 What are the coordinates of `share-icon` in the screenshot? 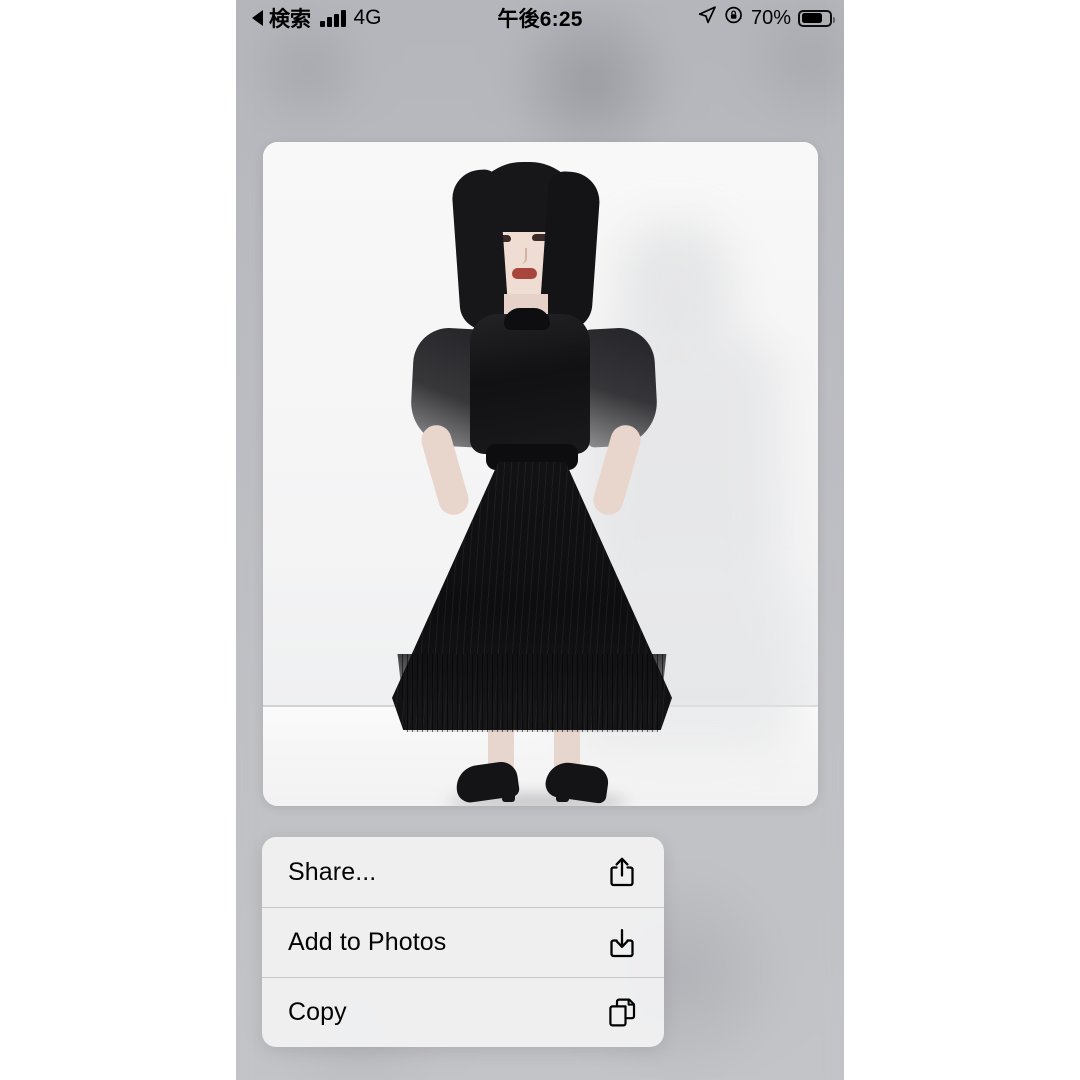 It's located at (622, 872).